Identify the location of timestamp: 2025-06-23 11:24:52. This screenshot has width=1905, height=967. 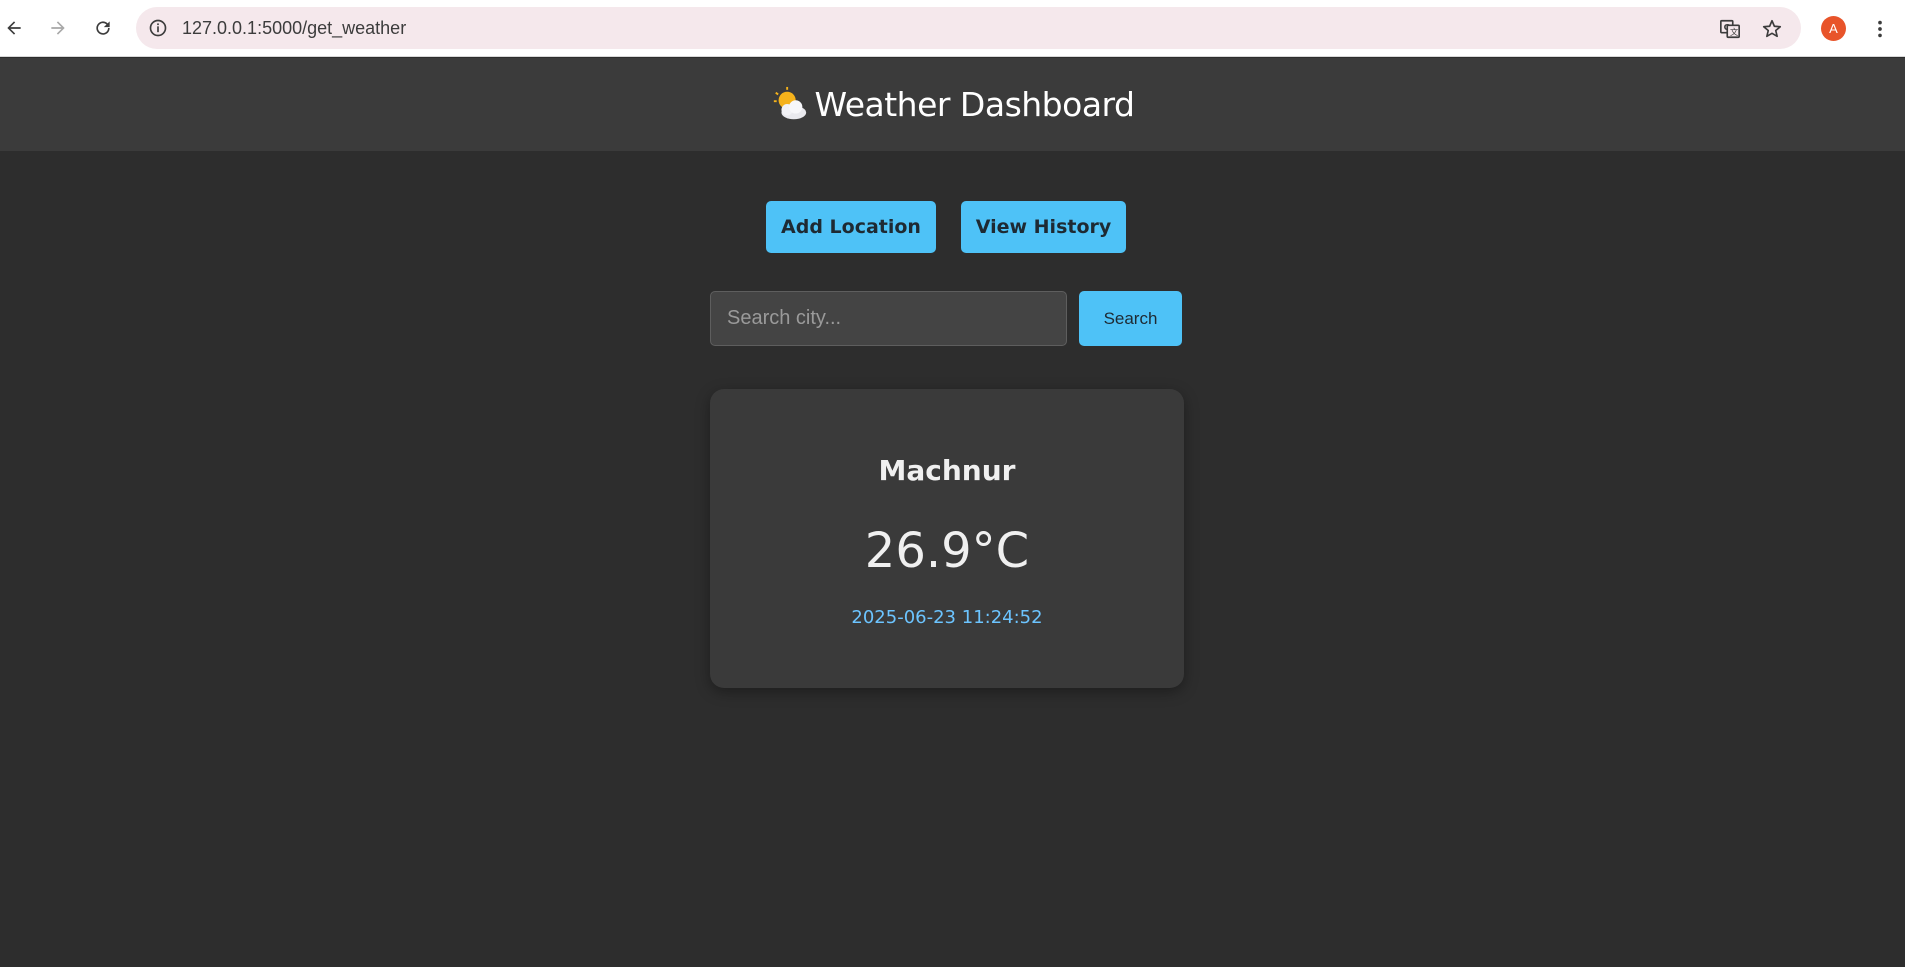
(947, 617).